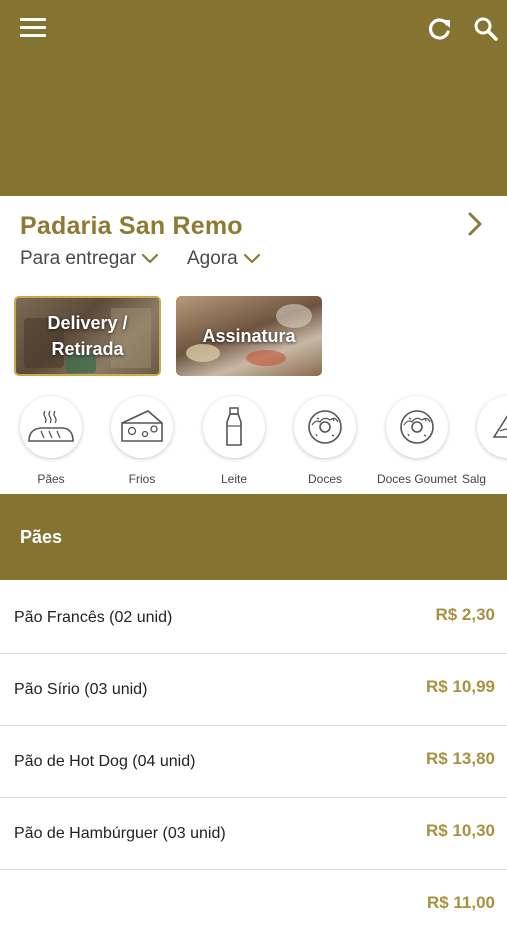 This screenshot has width=507, height=941. What do you see at coordinates (460, 686) in the screenshot?
I see `product-price: R$ 10,99` at bounding box center [460, 686].